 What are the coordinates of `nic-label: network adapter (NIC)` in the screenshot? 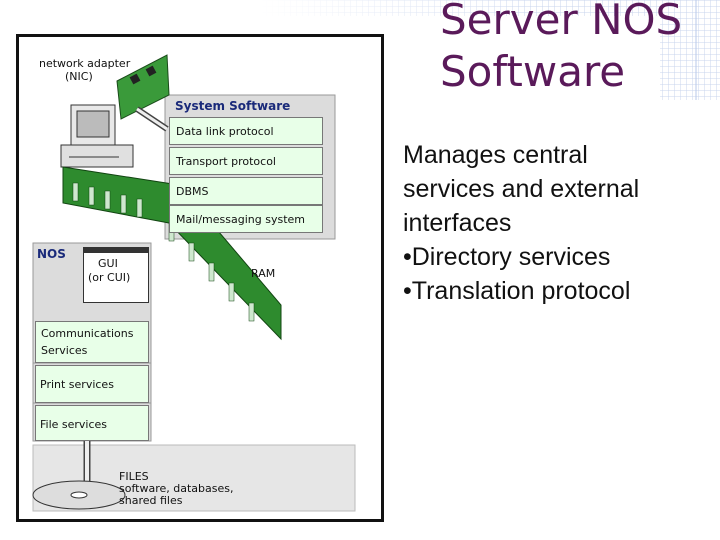 It's located at (84, 70).